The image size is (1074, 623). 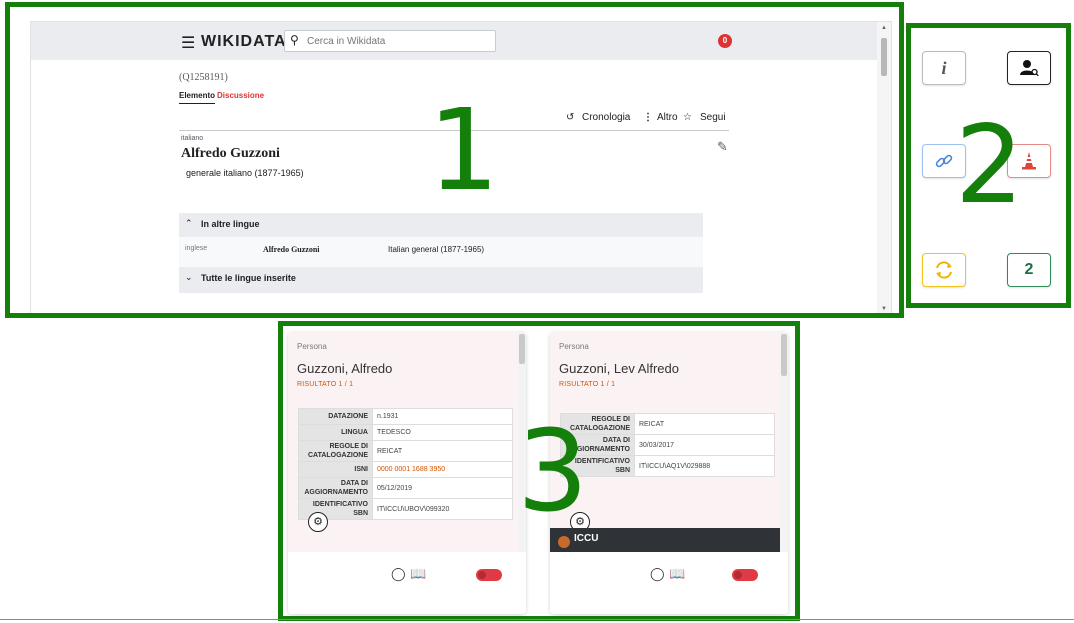 What do you see at coordinates (436, 249) in the screenshot?
I see `language-description: Italian general (1877-1965)` at bounding box center [436, 249].